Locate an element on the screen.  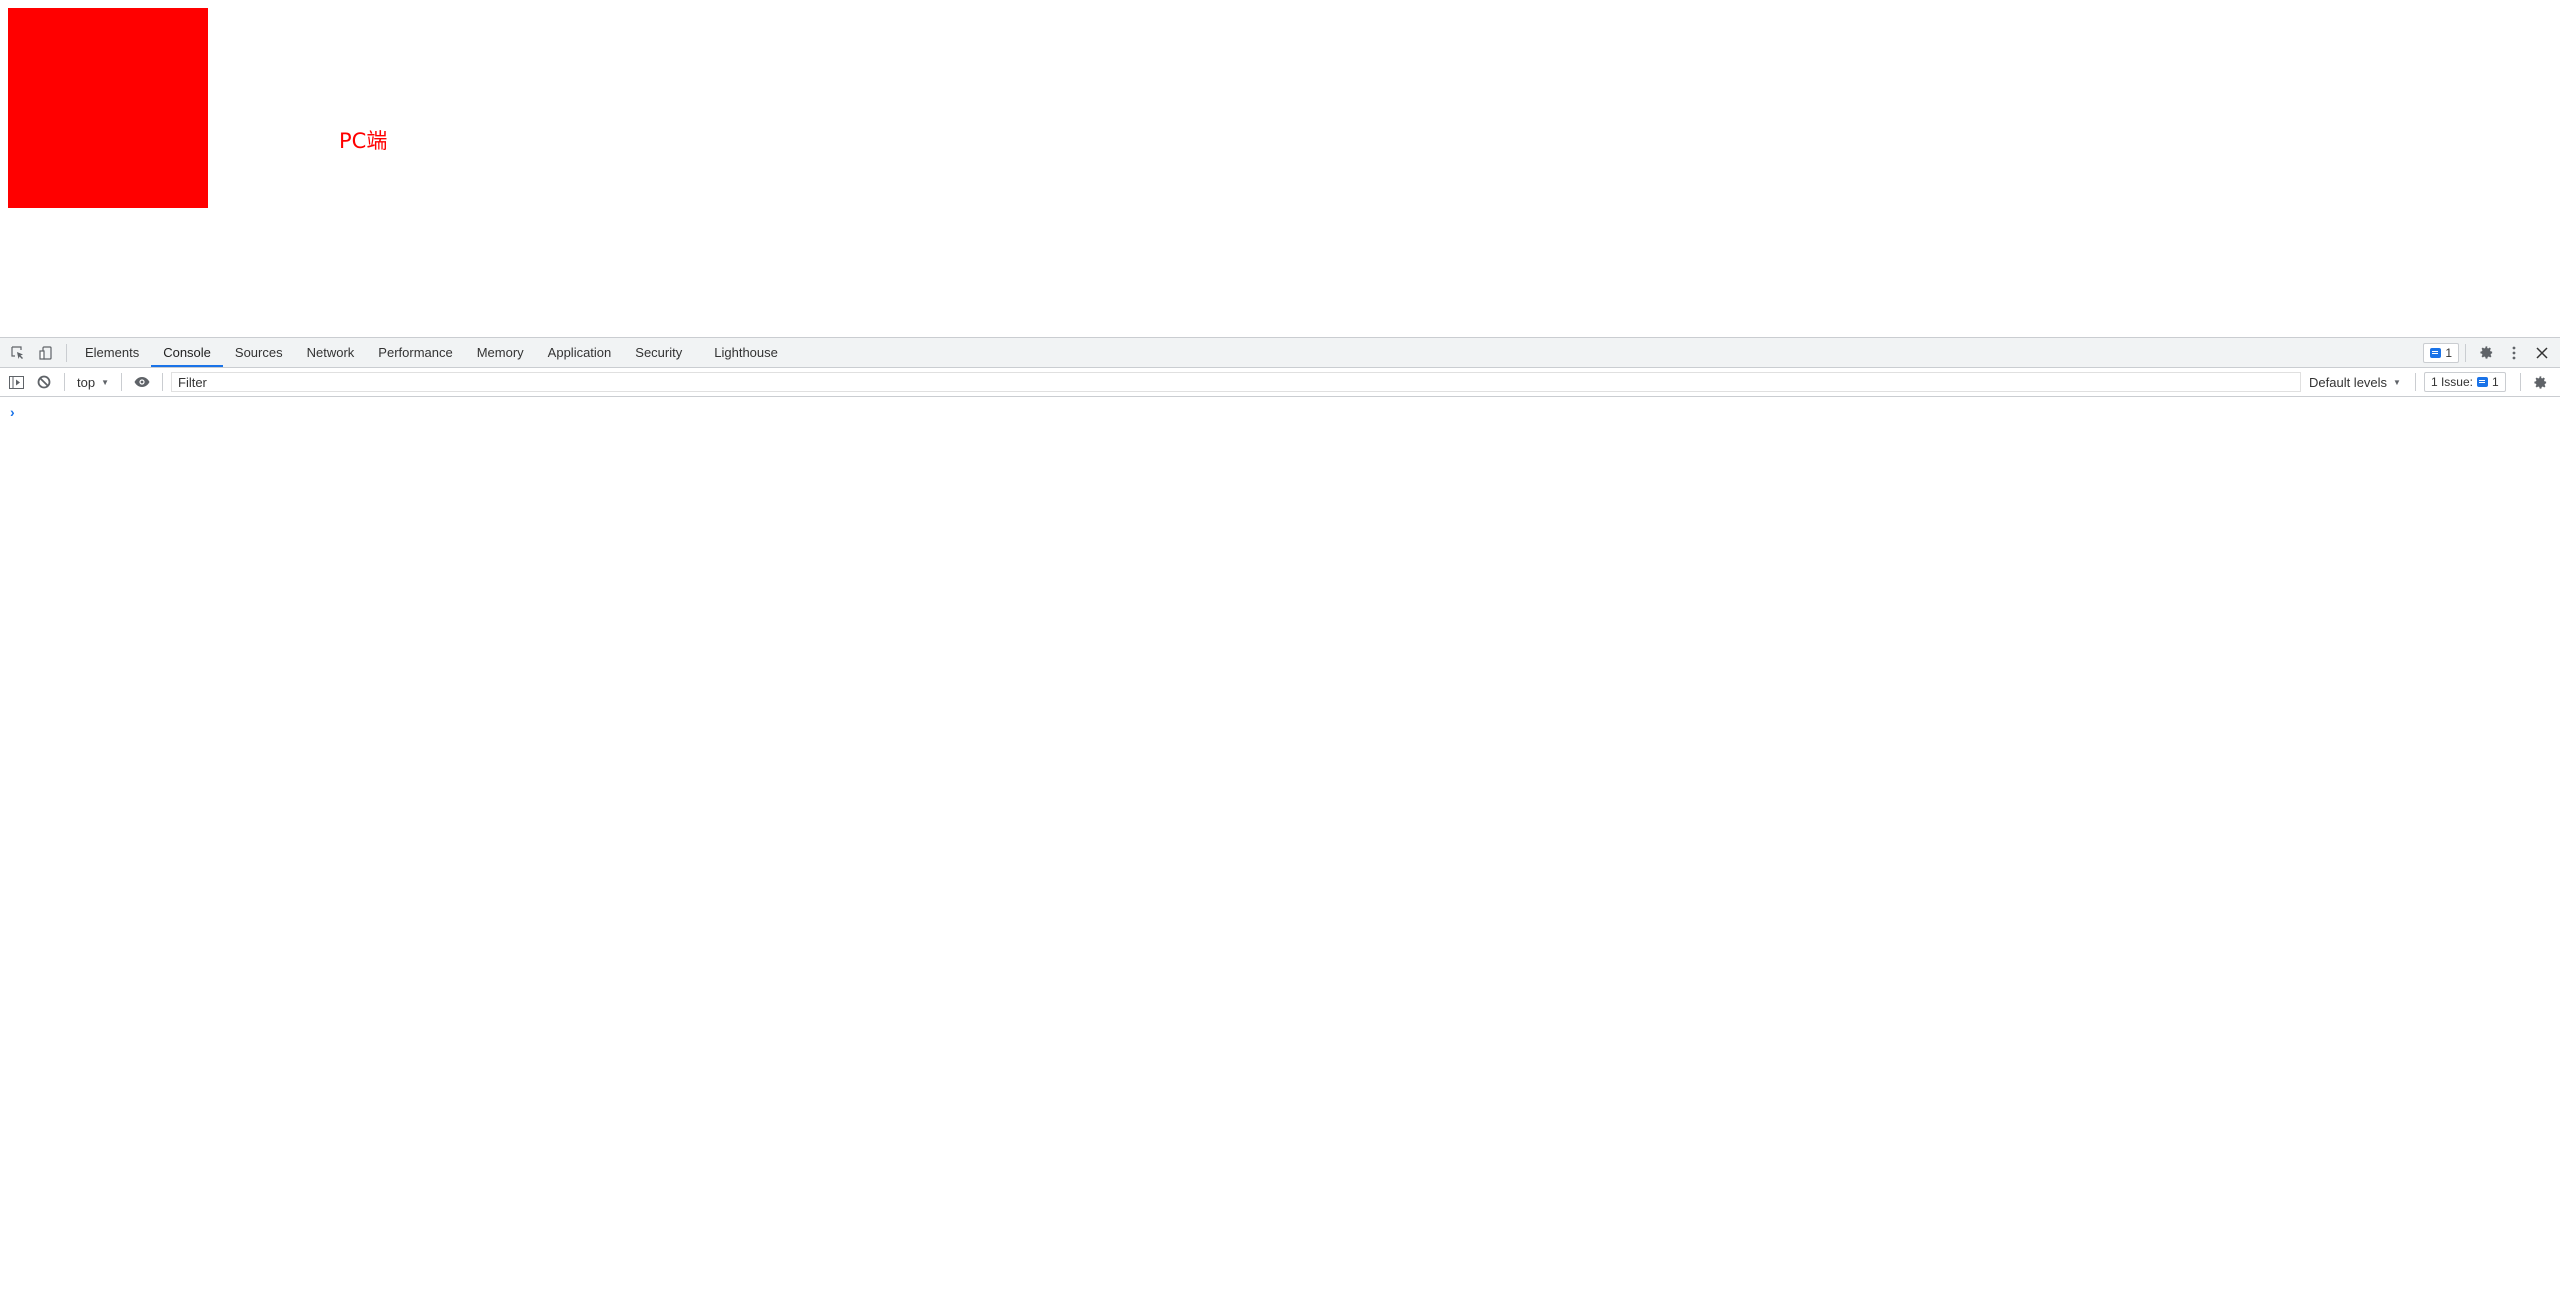
inspect-element-button is located at coordinates (18, 353).